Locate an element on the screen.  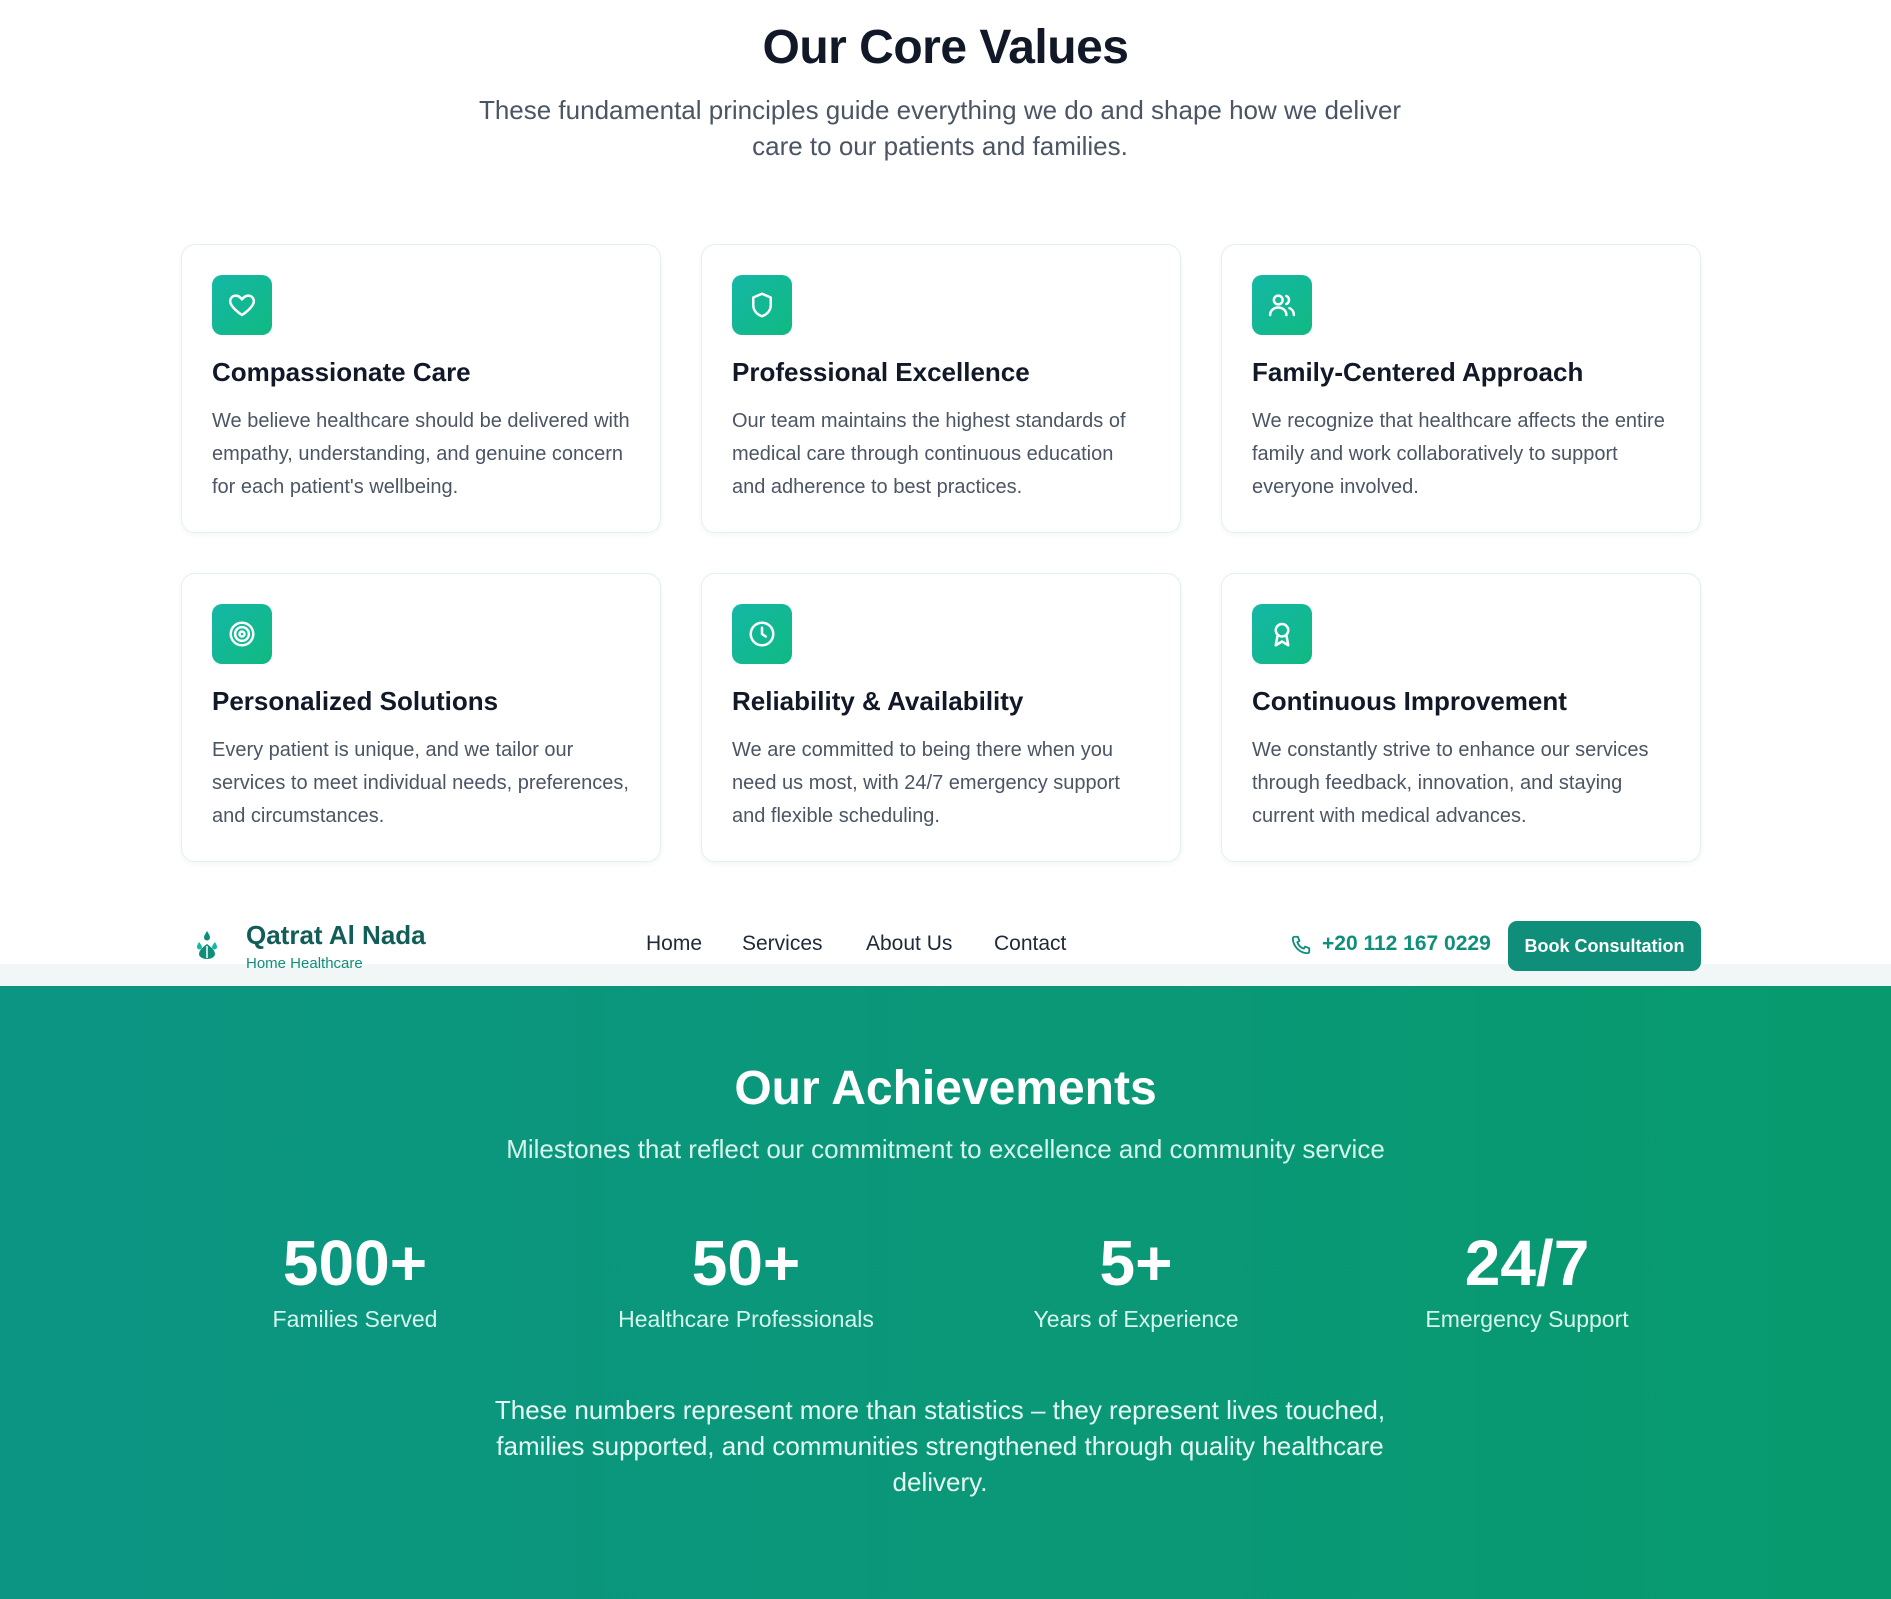
stat-emergency-support: 24/7 Emergency Support is located at coordinates (1527, 1278).